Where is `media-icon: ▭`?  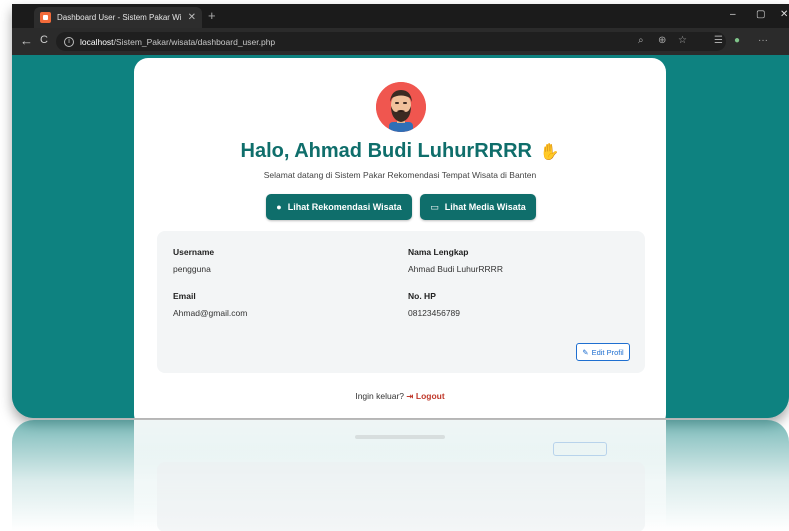 media-icon: ▭ is located at coordinates (434, 206).